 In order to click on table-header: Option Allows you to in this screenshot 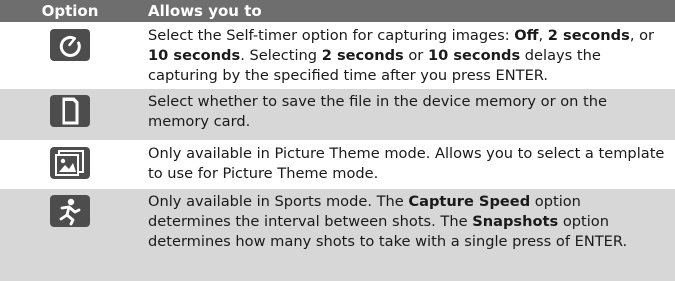, I will do `click(337, 11)`.